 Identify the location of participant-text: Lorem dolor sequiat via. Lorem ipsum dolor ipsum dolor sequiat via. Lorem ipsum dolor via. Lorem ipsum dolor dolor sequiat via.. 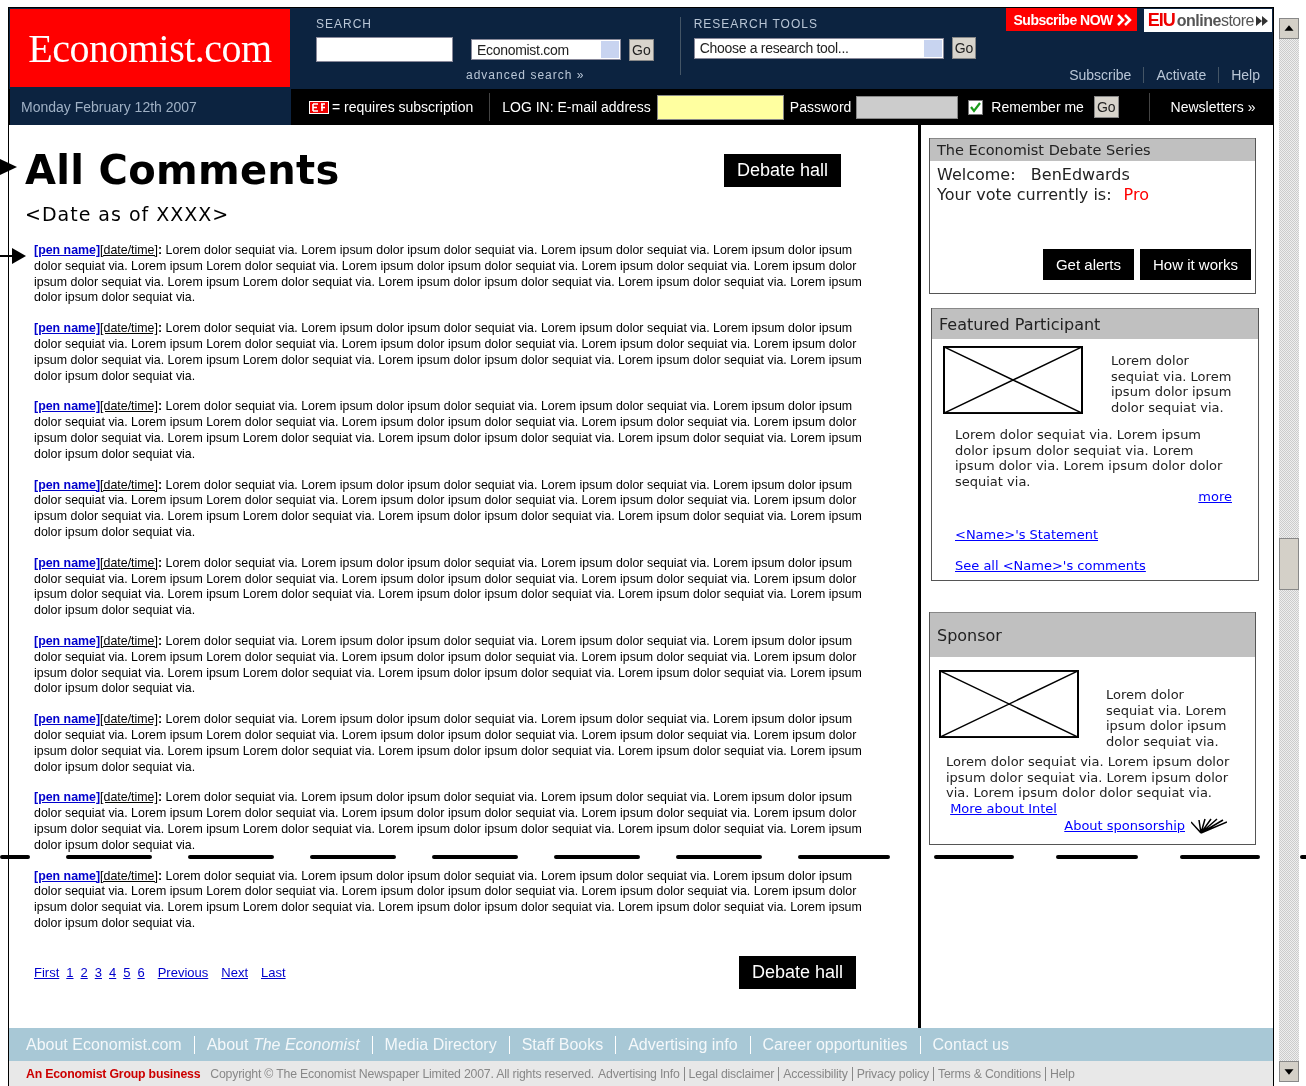
(1089, 457).